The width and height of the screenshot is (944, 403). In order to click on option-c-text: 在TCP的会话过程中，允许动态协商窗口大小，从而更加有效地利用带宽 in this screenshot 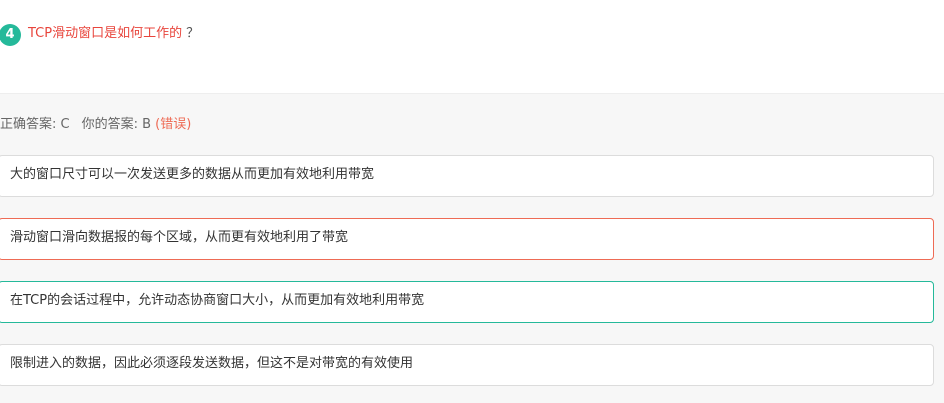, I will do `click(217, 300)`.